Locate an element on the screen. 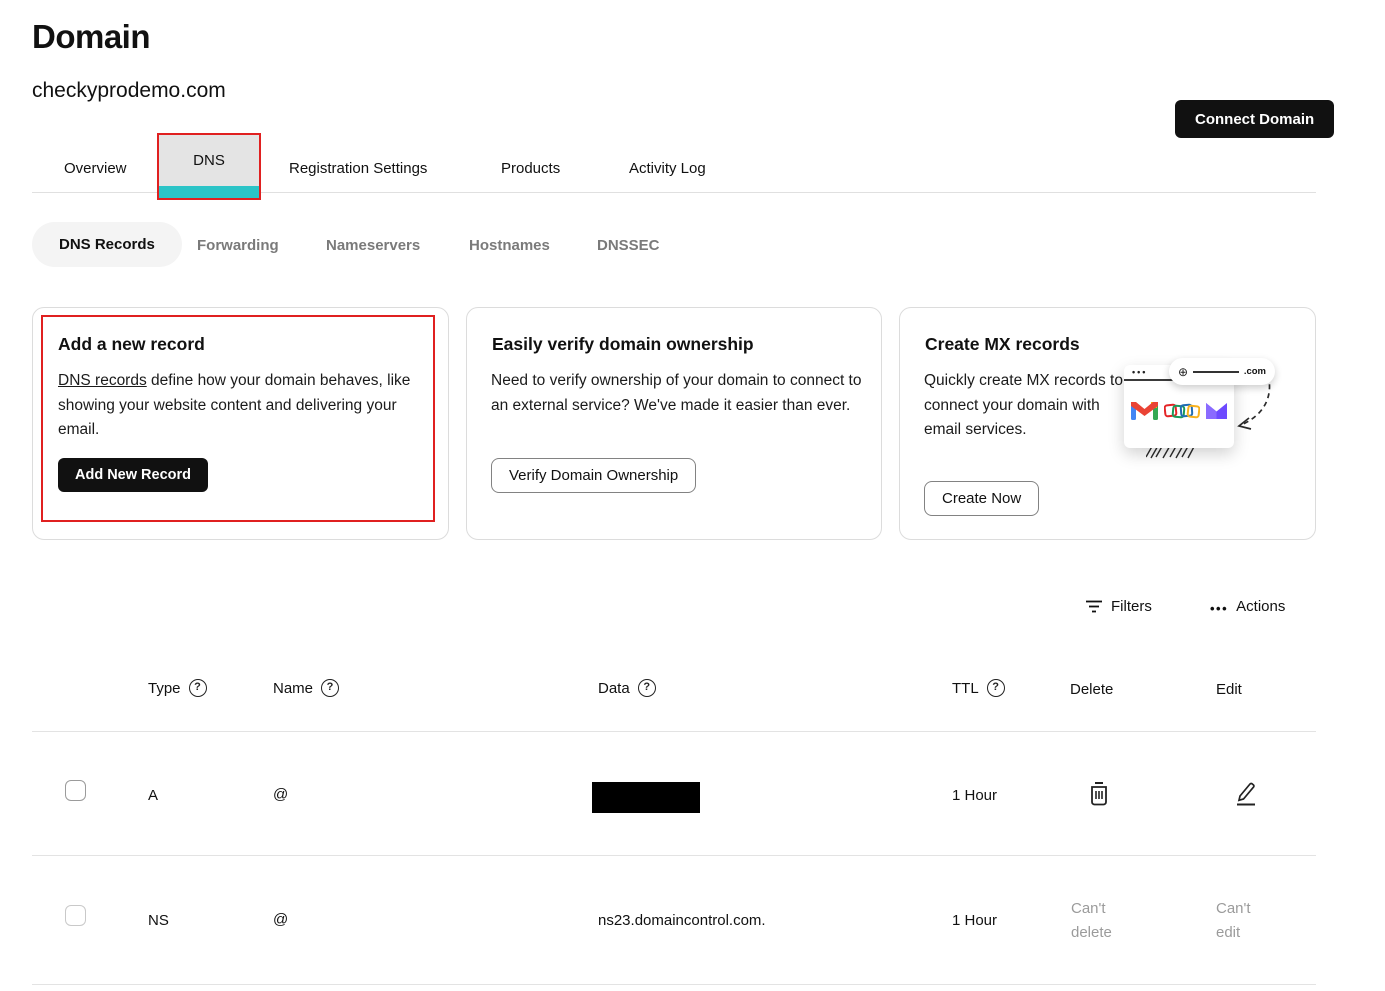 The height and width of the screenshot is (991, 1385). annotation-box-dns-tab: DNS is located at coordinates (209, 166).